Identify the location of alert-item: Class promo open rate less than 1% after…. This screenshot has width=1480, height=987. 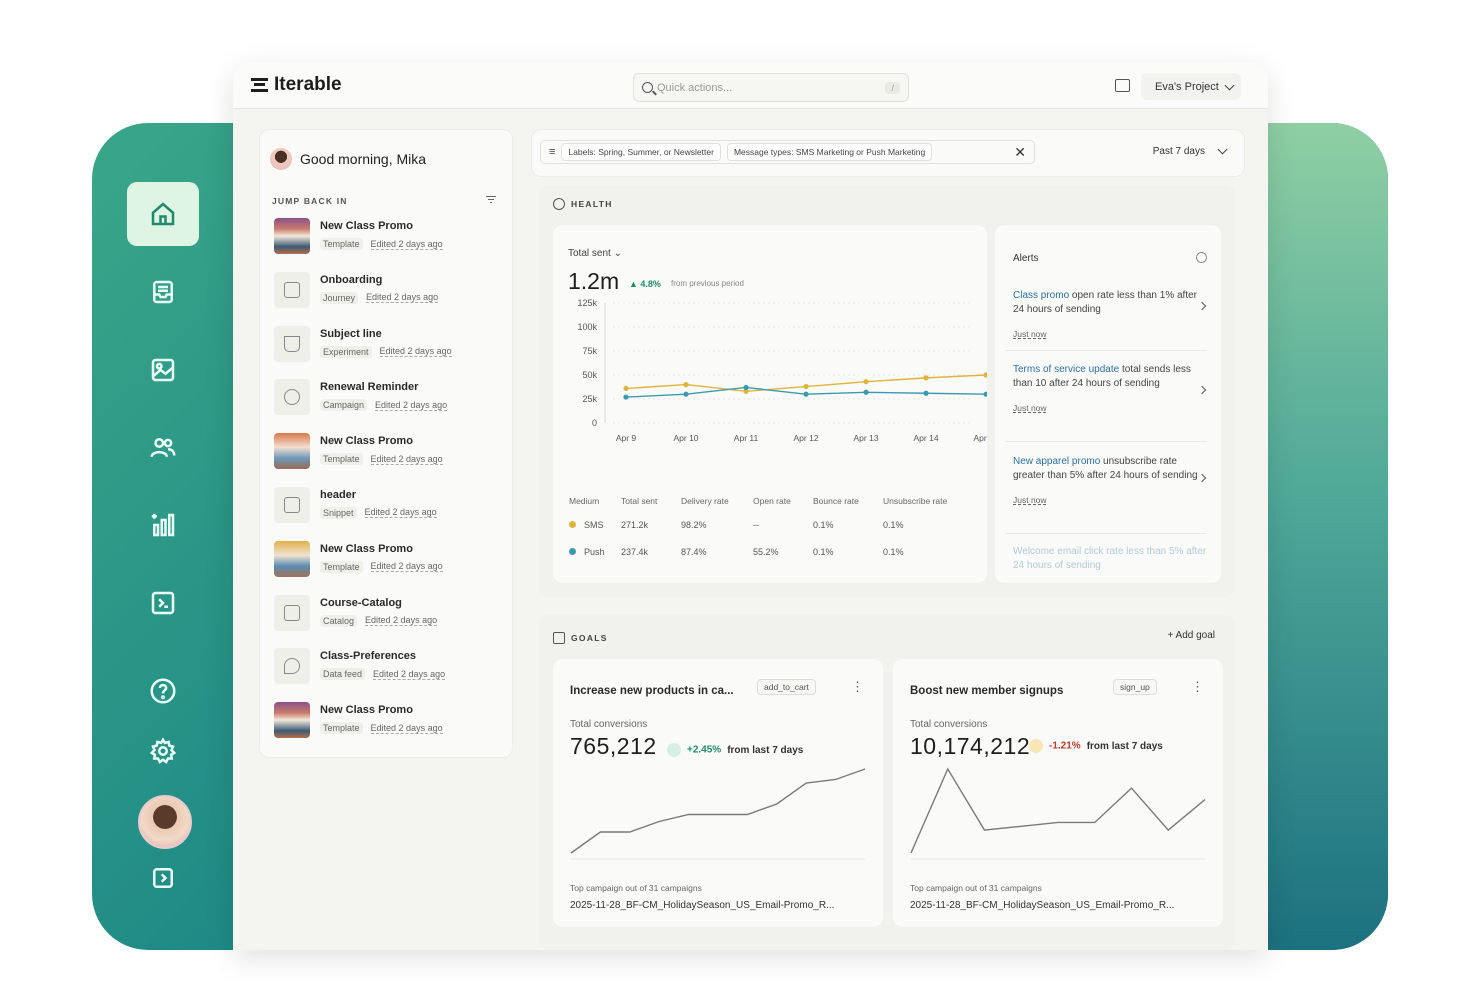
(1111, 315).